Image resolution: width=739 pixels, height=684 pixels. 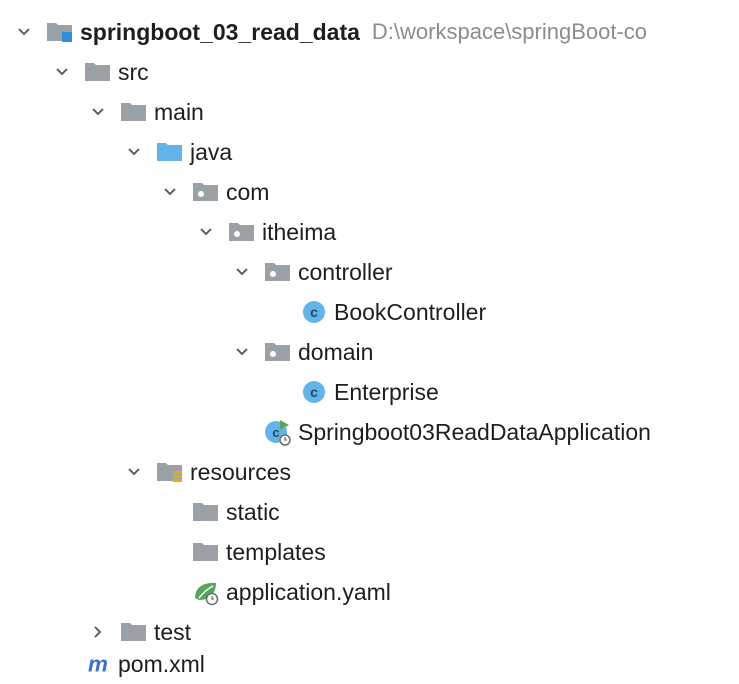 What do you see at coordinates (336, 352) in the screenshot?
I see `tree-label-domain: domain` at bounding box center [336, 352].